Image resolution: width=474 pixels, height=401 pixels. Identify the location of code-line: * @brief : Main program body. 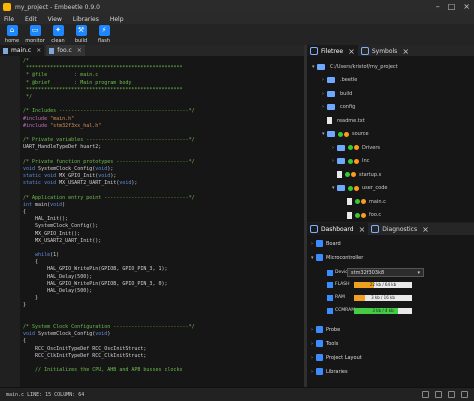
(162, 83).